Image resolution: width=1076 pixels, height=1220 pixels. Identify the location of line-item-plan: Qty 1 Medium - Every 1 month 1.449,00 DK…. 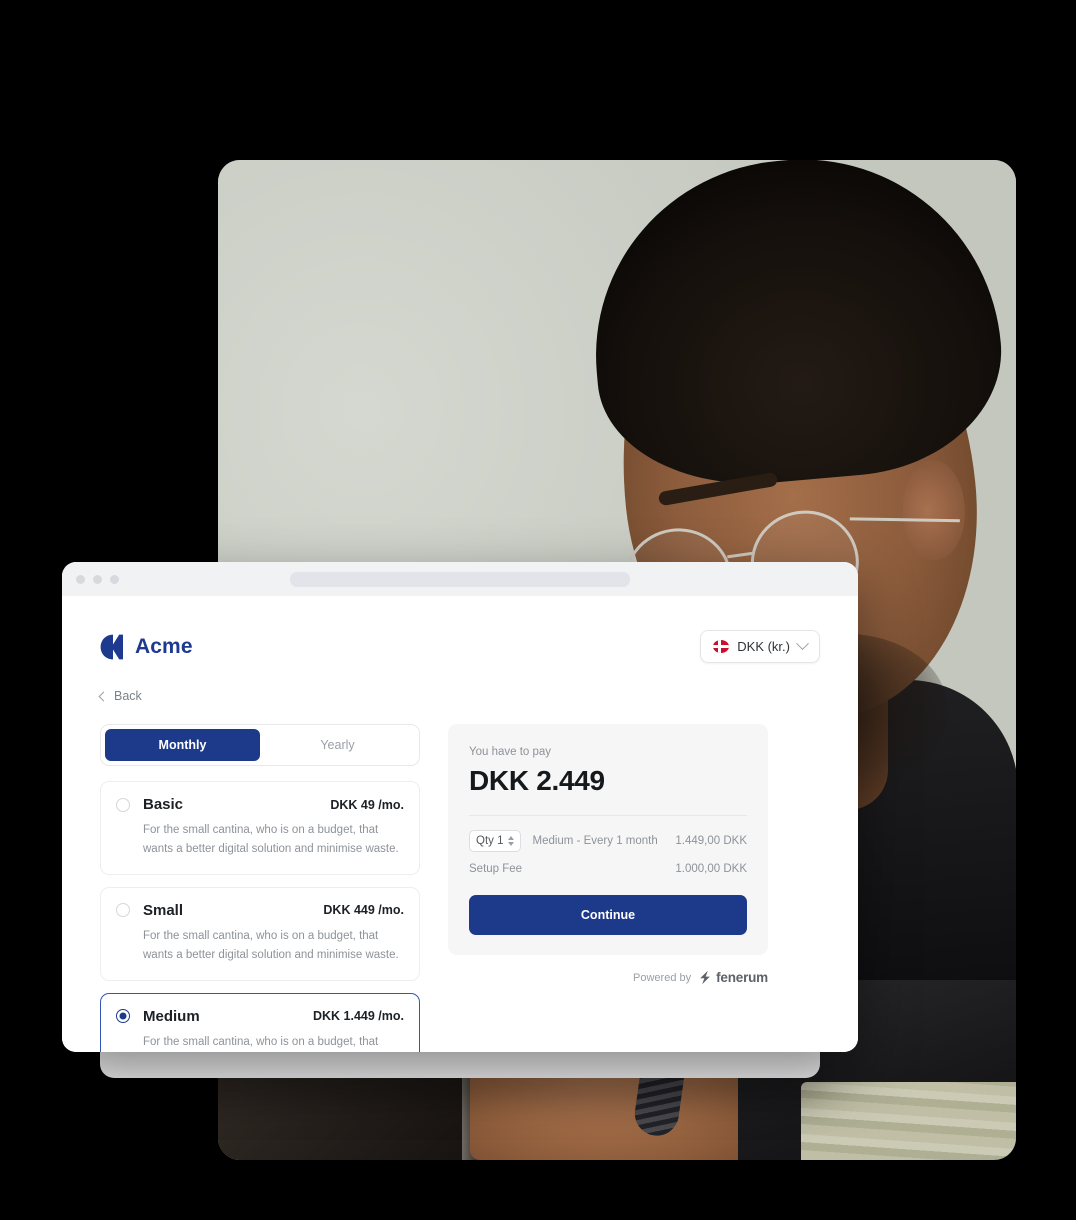
(608, 841).